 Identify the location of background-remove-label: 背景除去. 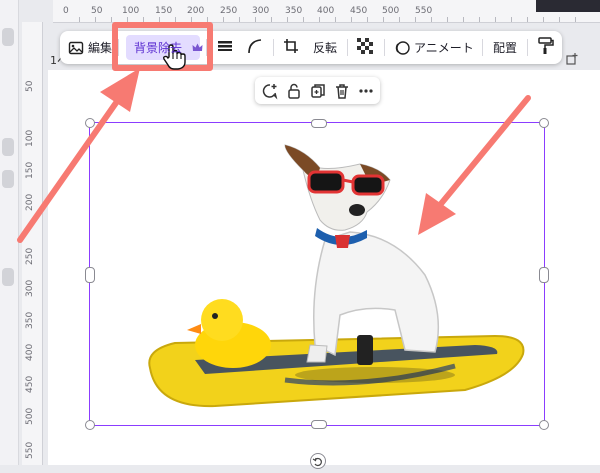
(158, 48).